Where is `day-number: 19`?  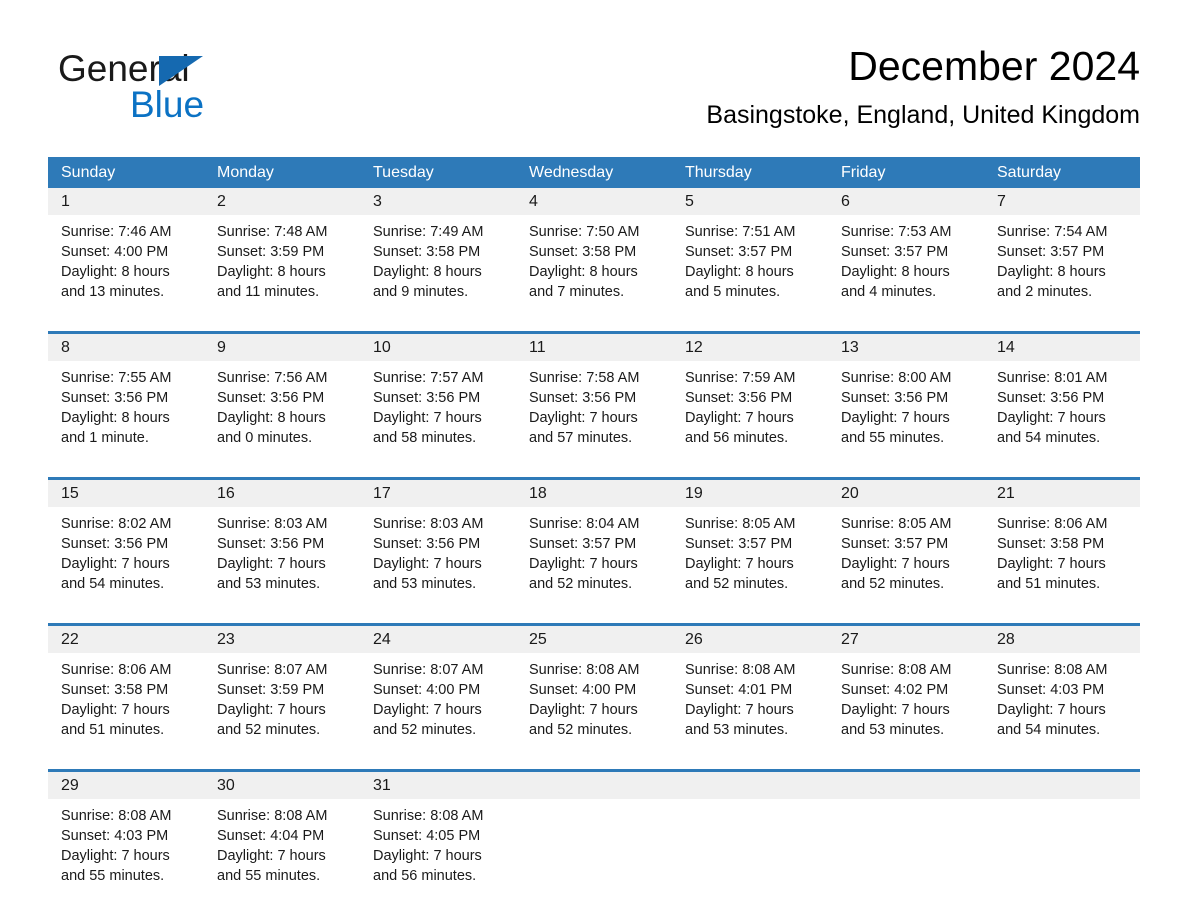 day-number: 19 is located at coordinates (750, 493).